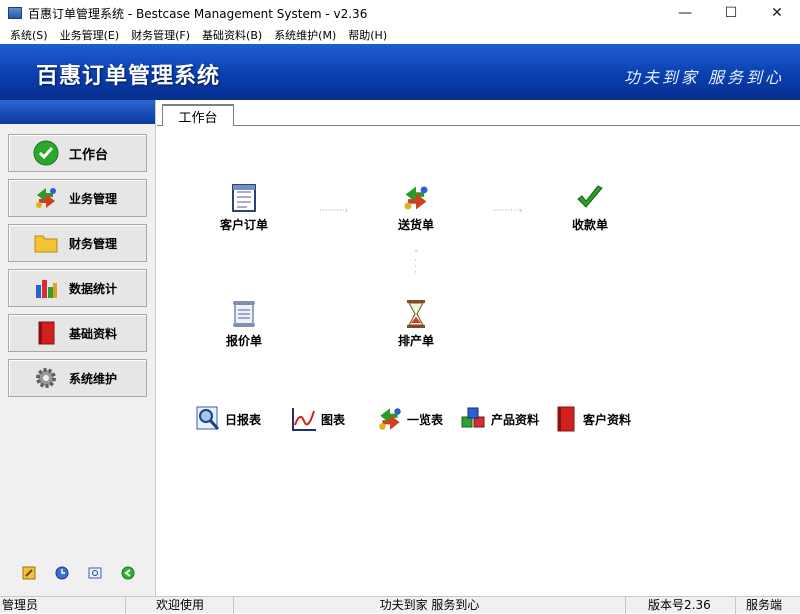 The width and height of the screenshot is (800, 614). I want to click on nav-label: 基础资料, so click(93, 333).